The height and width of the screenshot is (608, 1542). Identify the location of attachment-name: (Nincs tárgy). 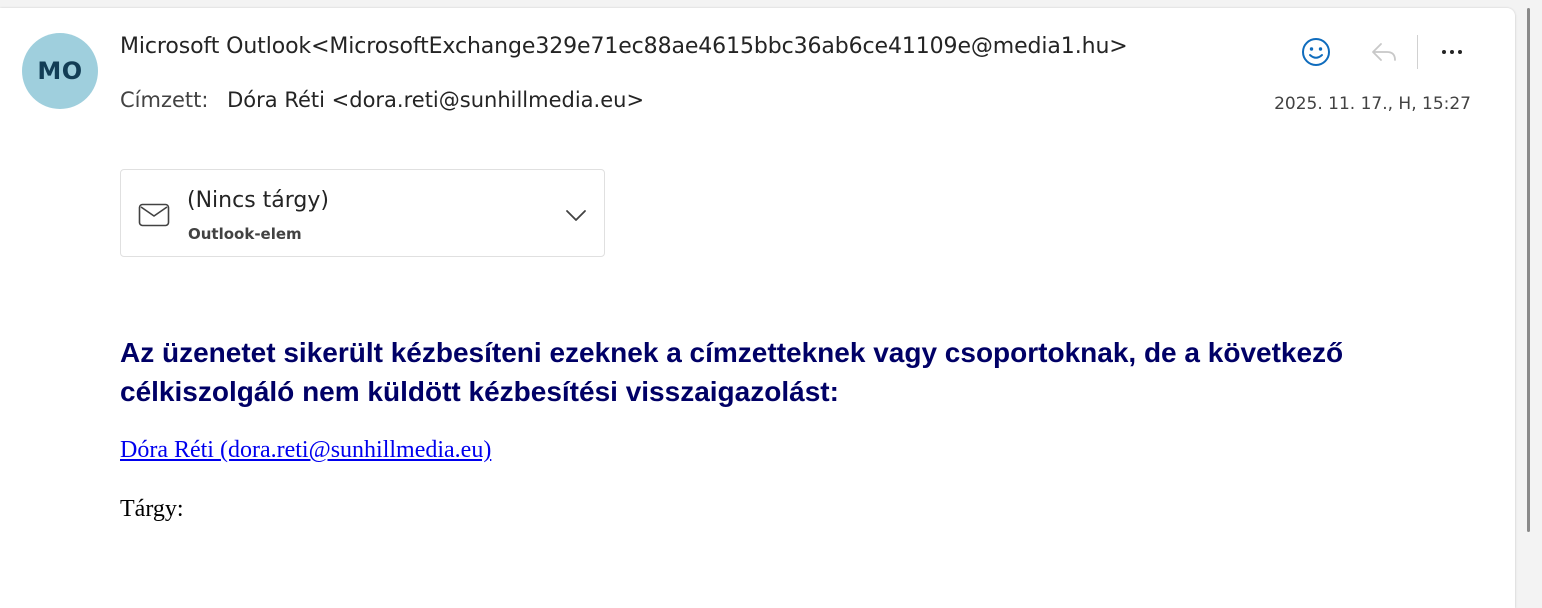
(258, 200).